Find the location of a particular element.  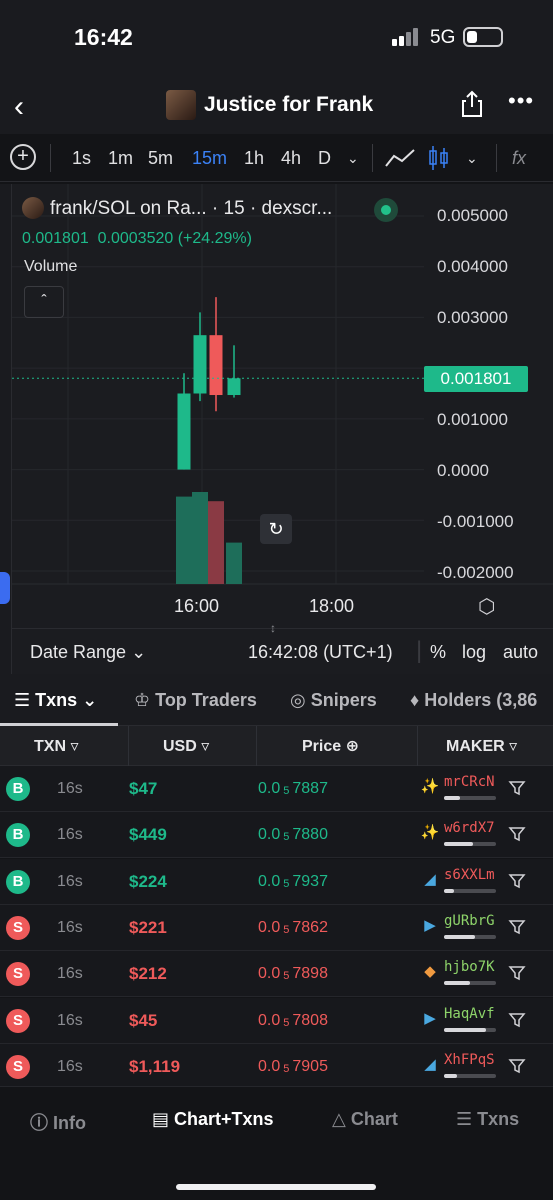

nav-txns: ☰ Txns is located at coordinates (487, 1119).